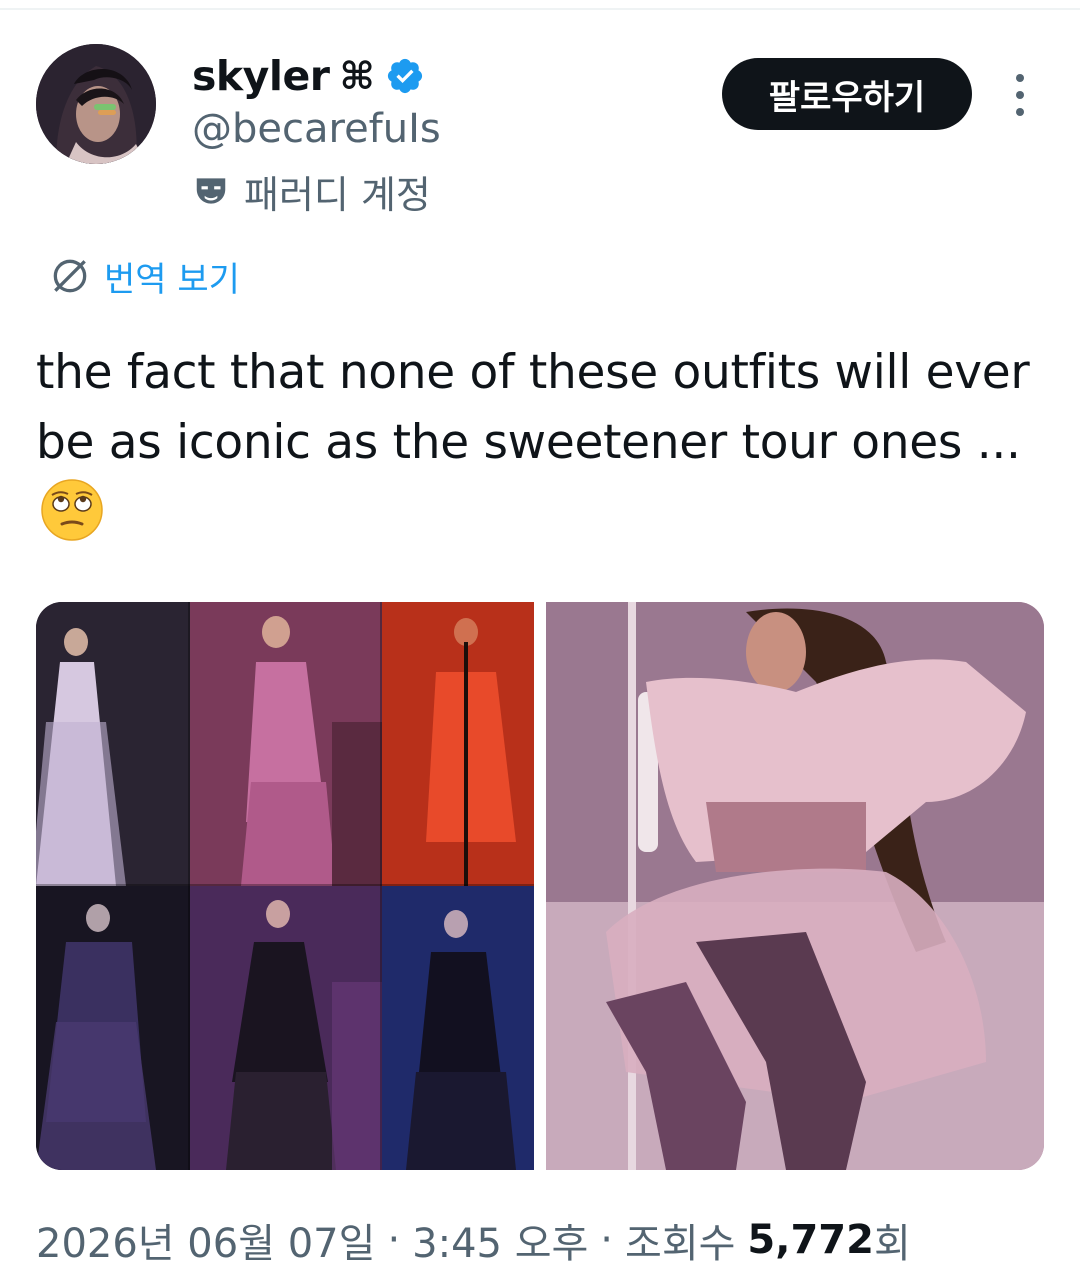 This screenshot has height=1282, width=1080. Describe the element at coordinates (337, 194) in the screenshot. I see `parody-label-text: 패러디 계정` at that location.